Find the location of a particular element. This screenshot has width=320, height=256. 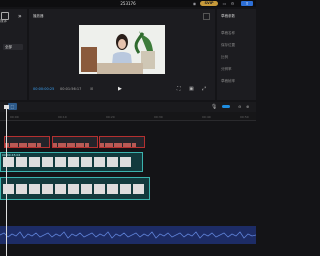

video-frame-image is located at coordinates (122, 49).